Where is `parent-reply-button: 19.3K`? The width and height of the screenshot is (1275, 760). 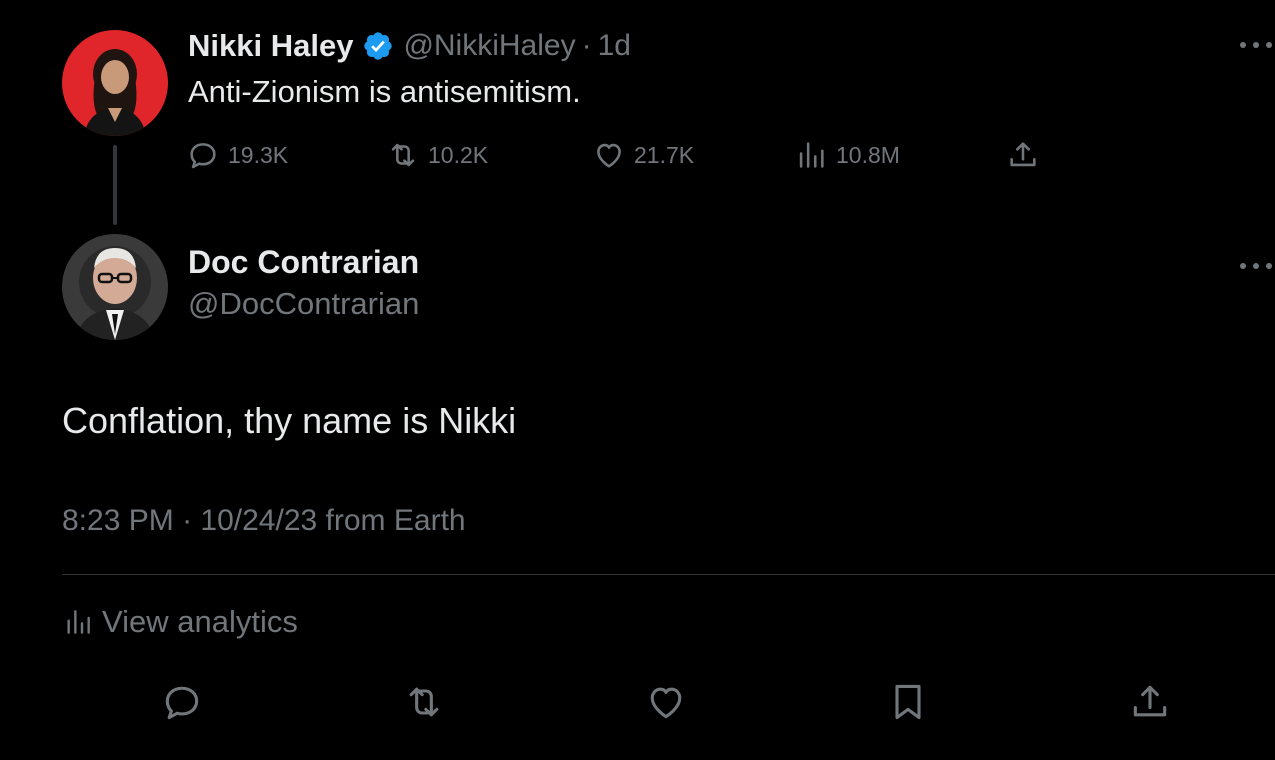
parent-reply-button: 19.3K is located at coordinates (237, 155).